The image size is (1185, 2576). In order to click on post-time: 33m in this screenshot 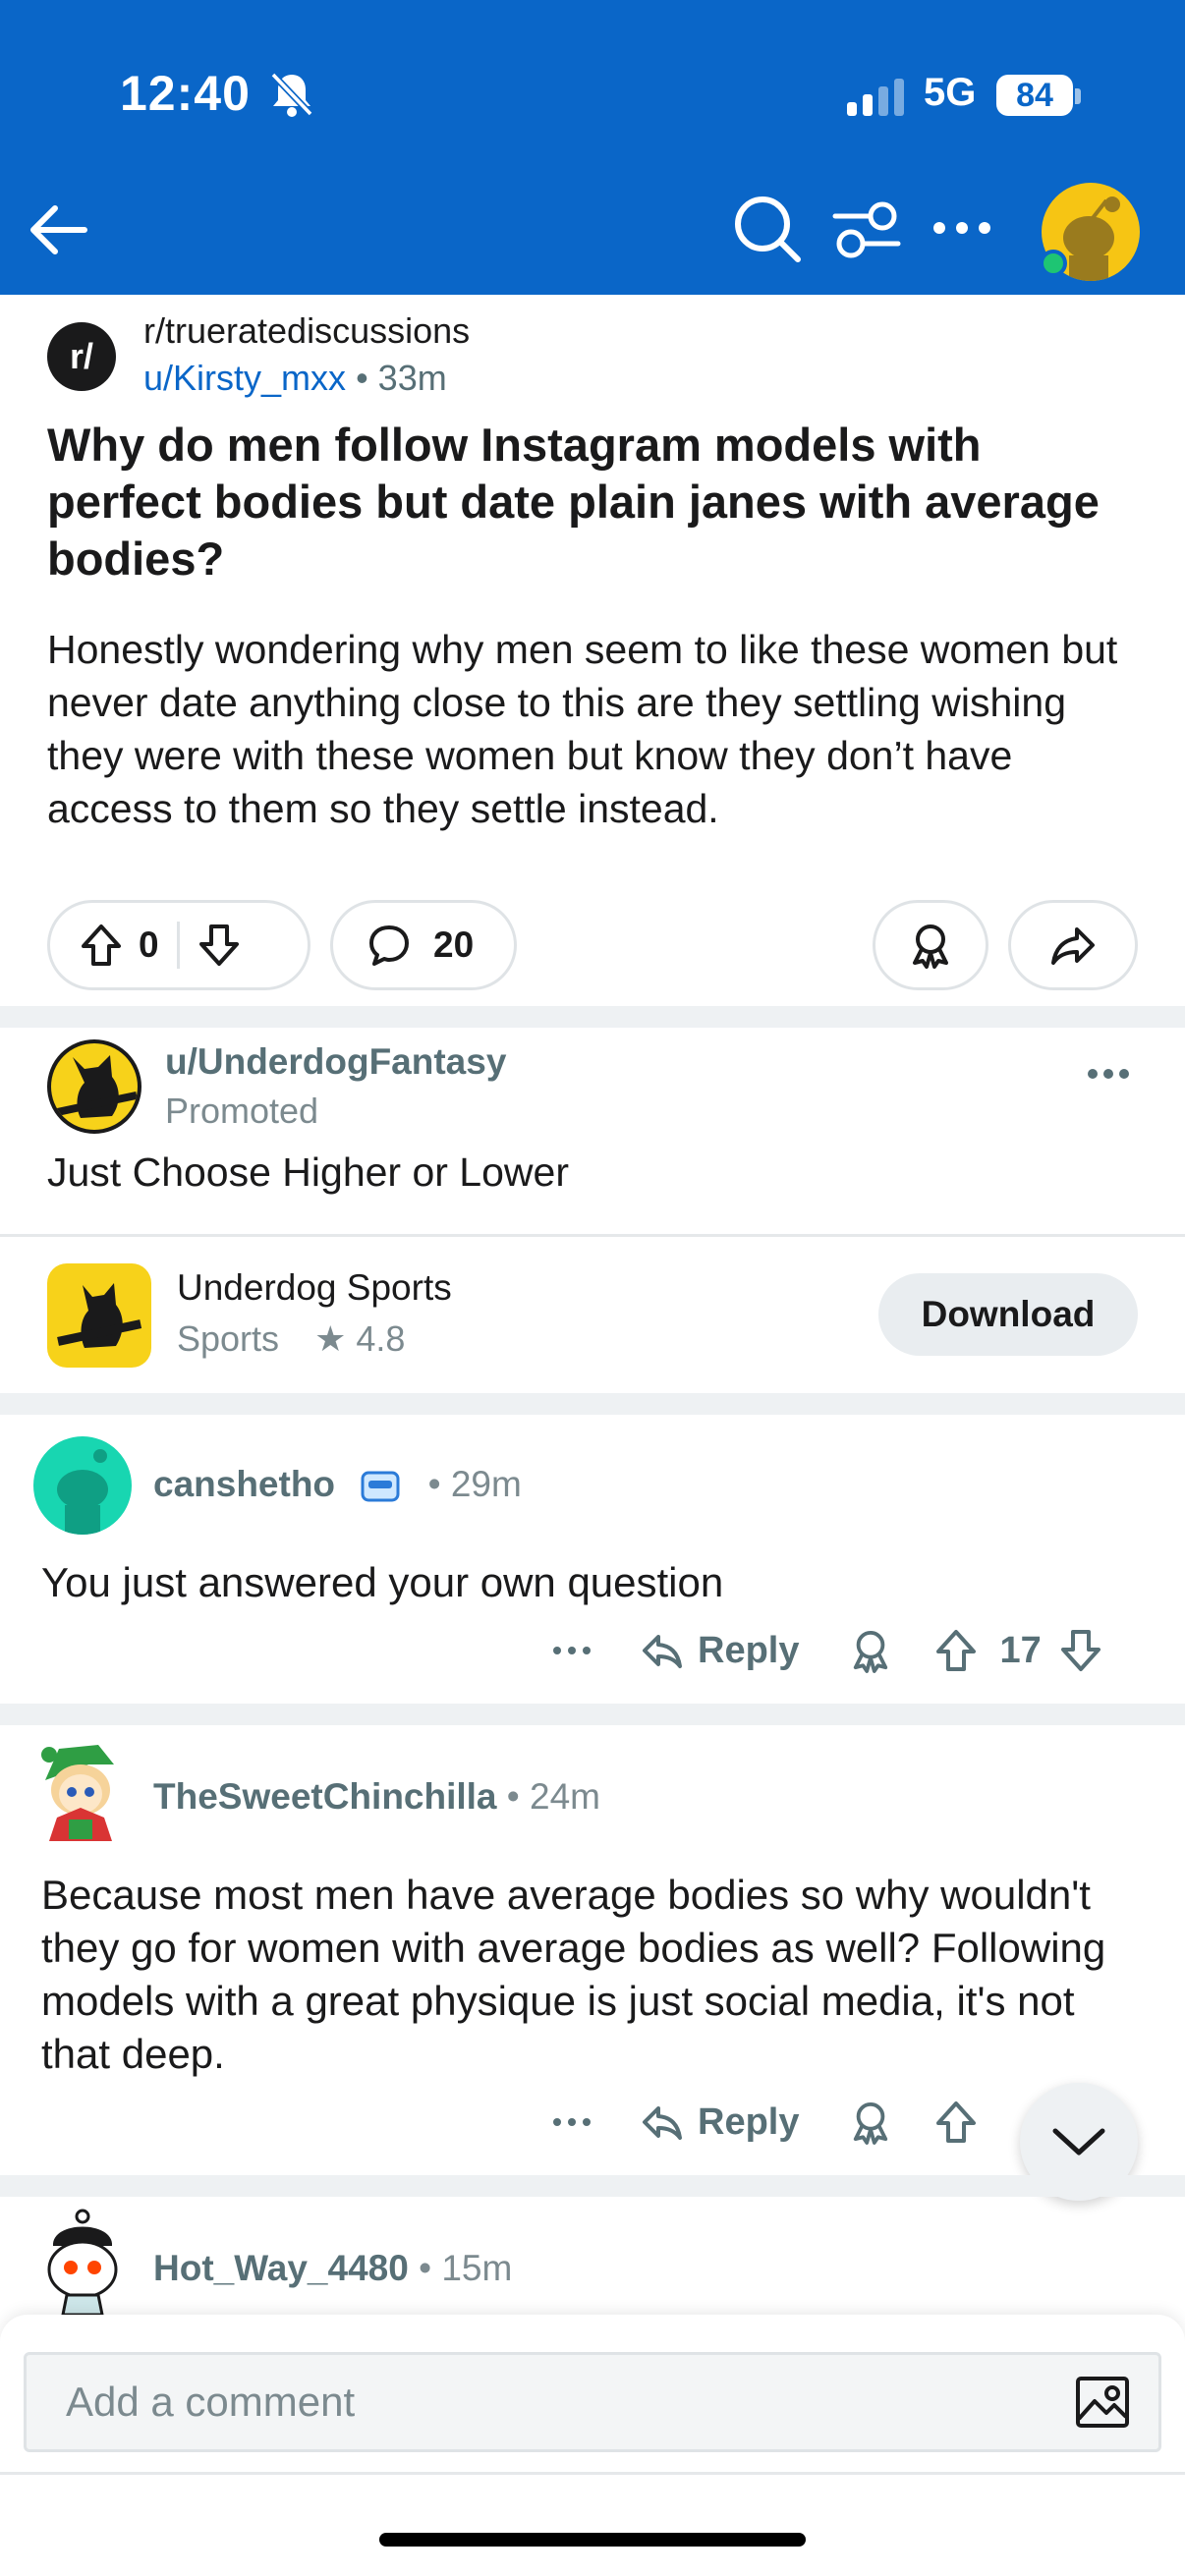, I will do `click(412, 378)`.